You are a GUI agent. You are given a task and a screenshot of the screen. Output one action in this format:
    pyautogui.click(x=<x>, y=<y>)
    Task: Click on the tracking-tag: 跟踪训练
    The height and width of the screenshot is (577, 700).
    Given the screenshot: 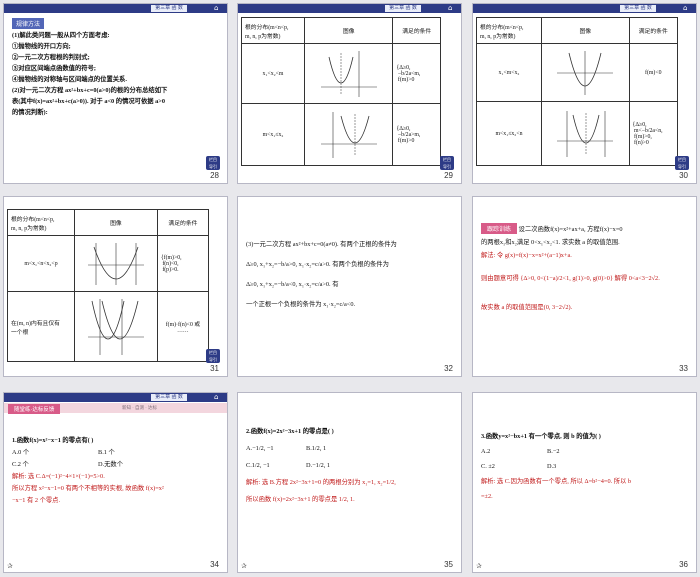 What is the action you would take?
    pyautogui.click(x=499, y=228)
    